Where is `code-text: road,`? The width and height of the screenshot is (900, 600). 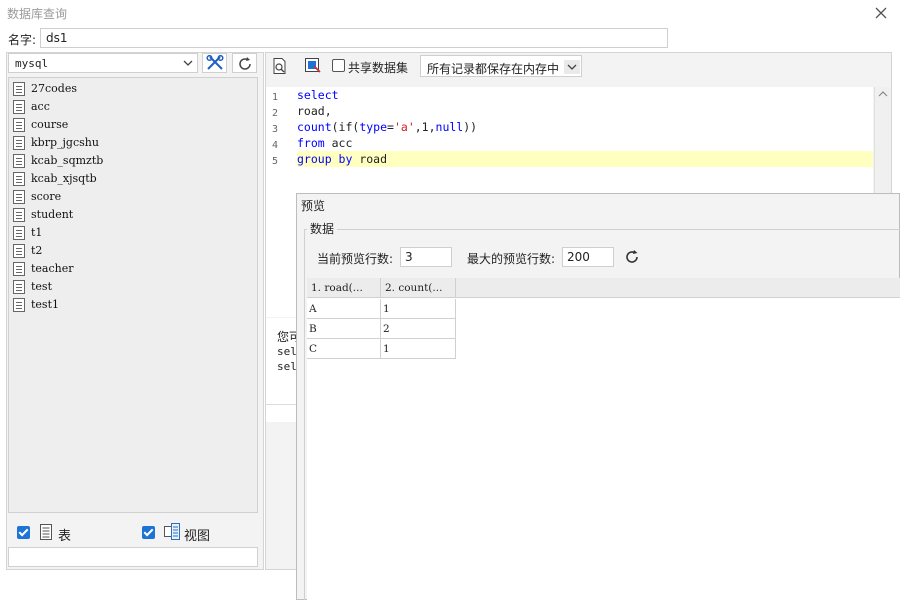
code-text: road, is located at coordinates (314, 111).